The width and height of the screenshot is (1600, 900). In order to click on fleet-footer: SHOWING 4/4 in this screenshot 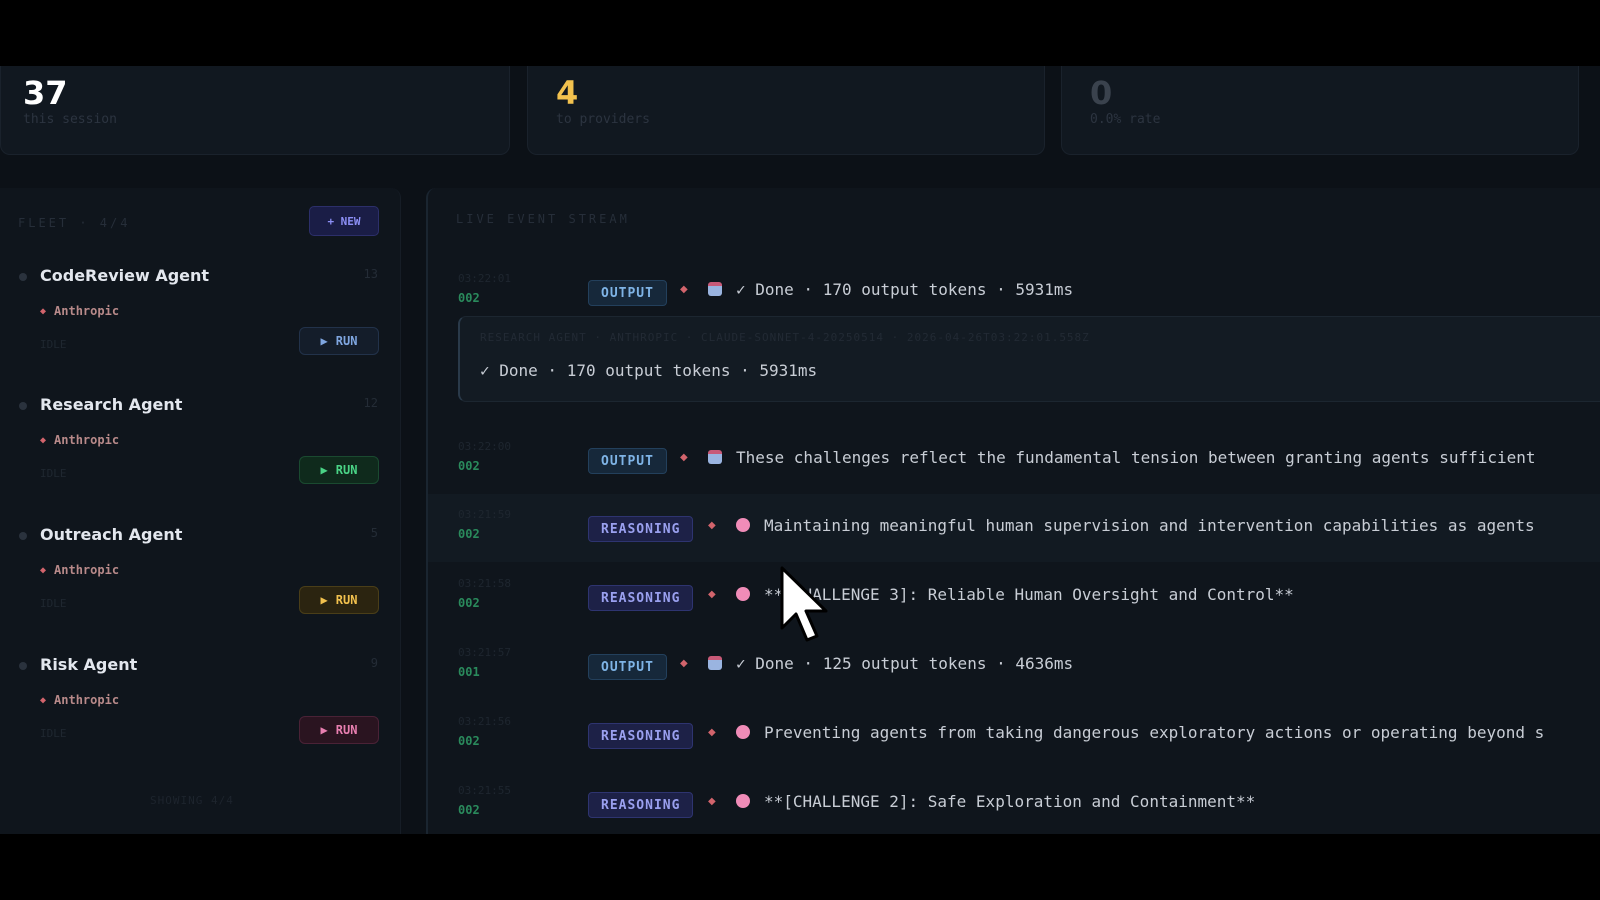, I will do `click(192, 800)`.